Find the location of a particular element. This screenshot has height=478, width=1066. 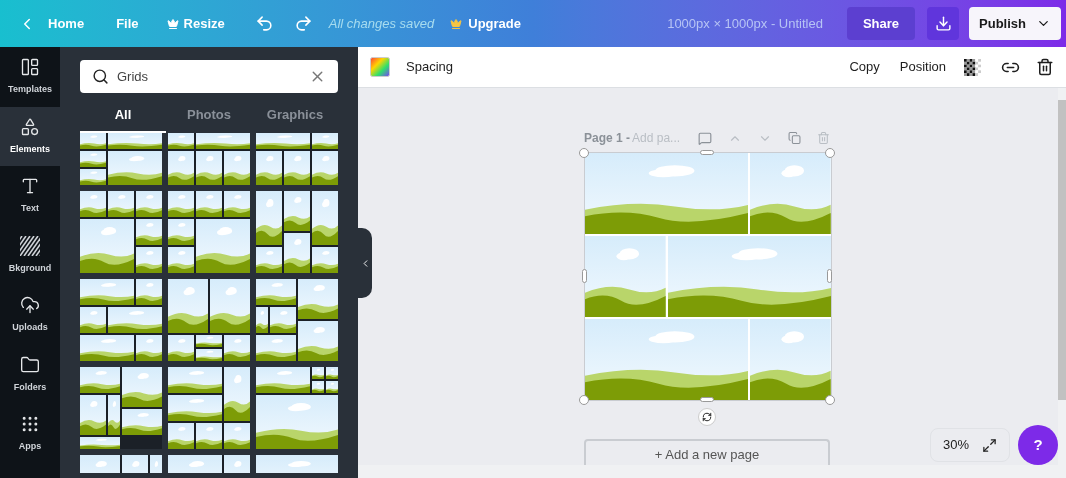

panel-tab: Photos is located at coordinates (209, 116).